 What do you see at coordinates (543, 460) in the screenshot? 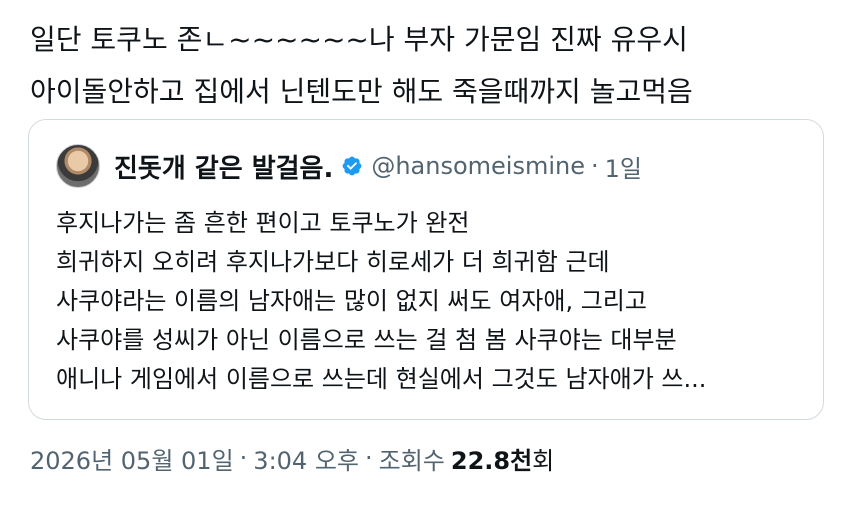
I see `views-suffix: 회` at bounding box center [543, 460].